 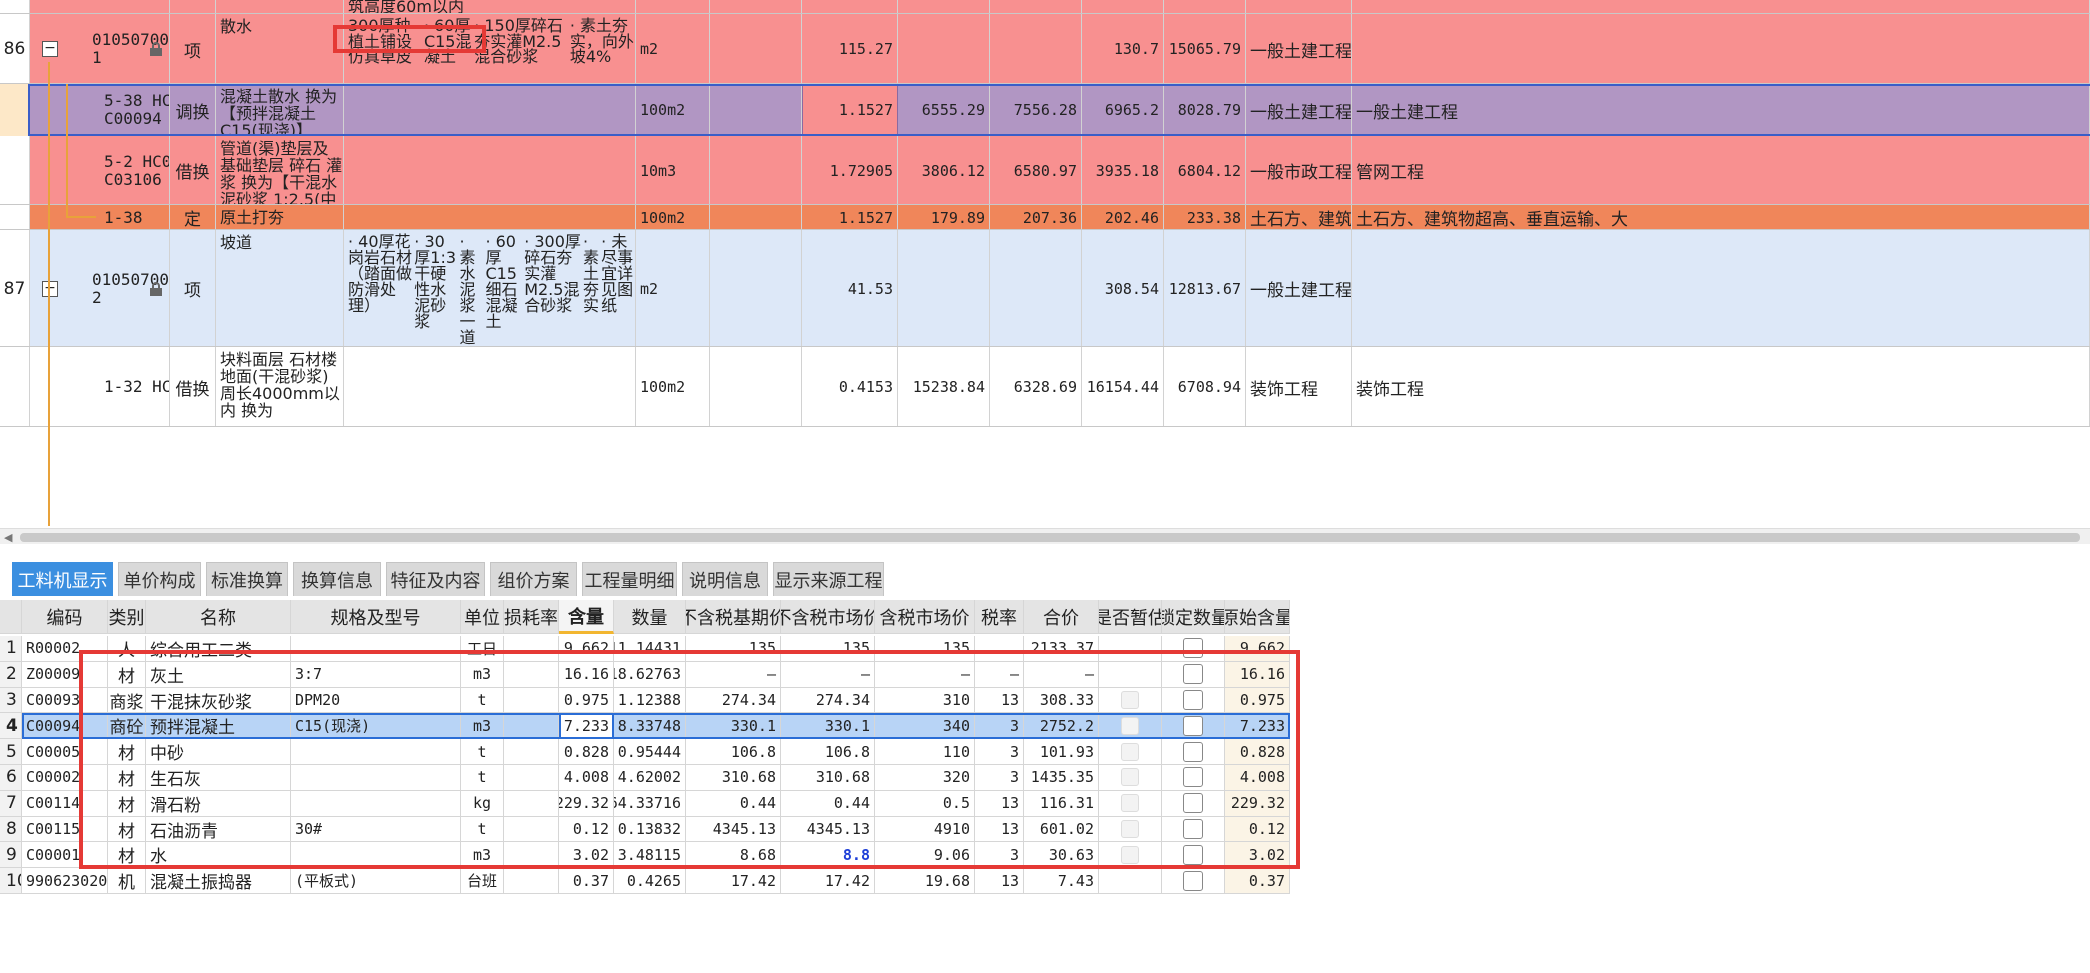 What do you see at coordinates (865, 49) in the screenshot?
I see `boq-text-qty: 115.27` at bounding box center [865, 49].